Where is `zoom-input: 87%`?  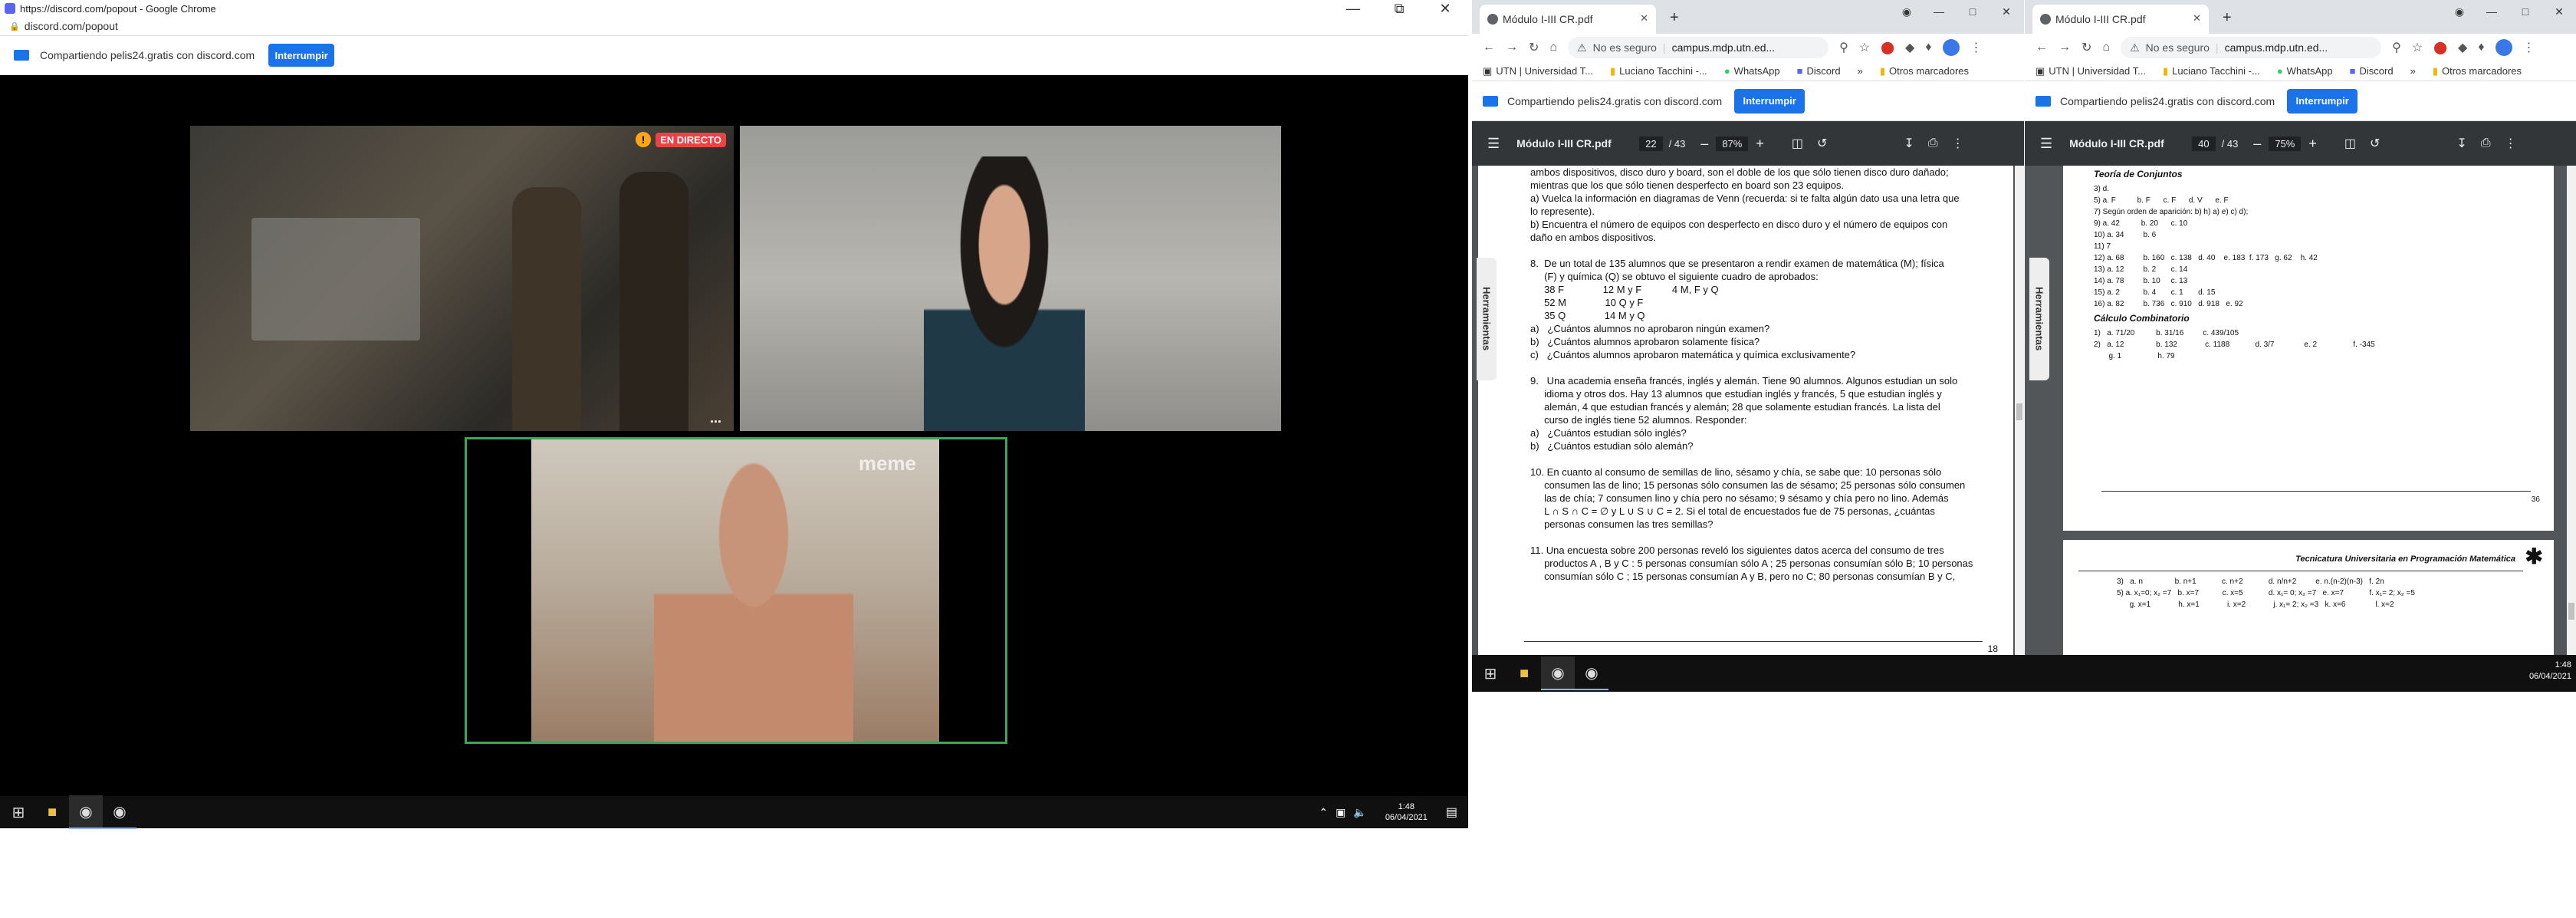 zoom-input: 87% is located at coordinates (1732, 143).